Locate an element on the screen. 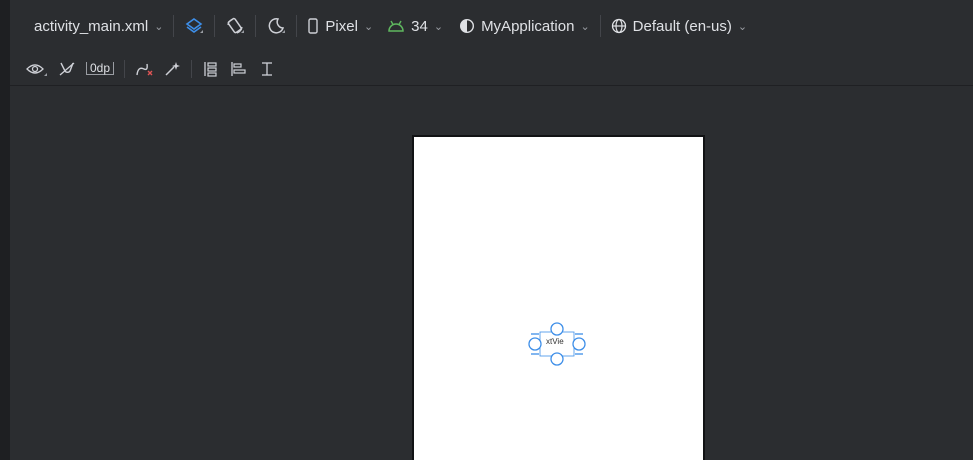 The height and width of the screenshot is (460, 973). magnet-off-icon is located at coordinates (67, 69).